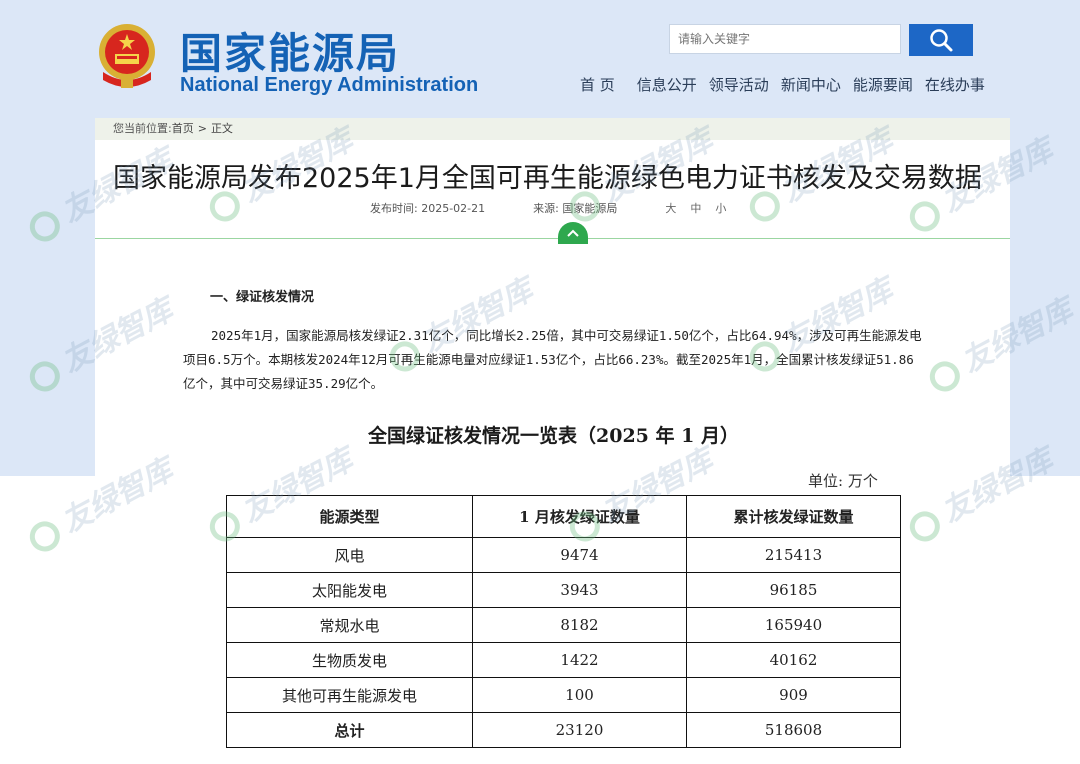 This screenshot has width=1080, height=764. What do you see at coordinates (349, 590) in the screenshot?
I see `cell-energy-type: 太阳能发电` at bounding box center [349, 590].